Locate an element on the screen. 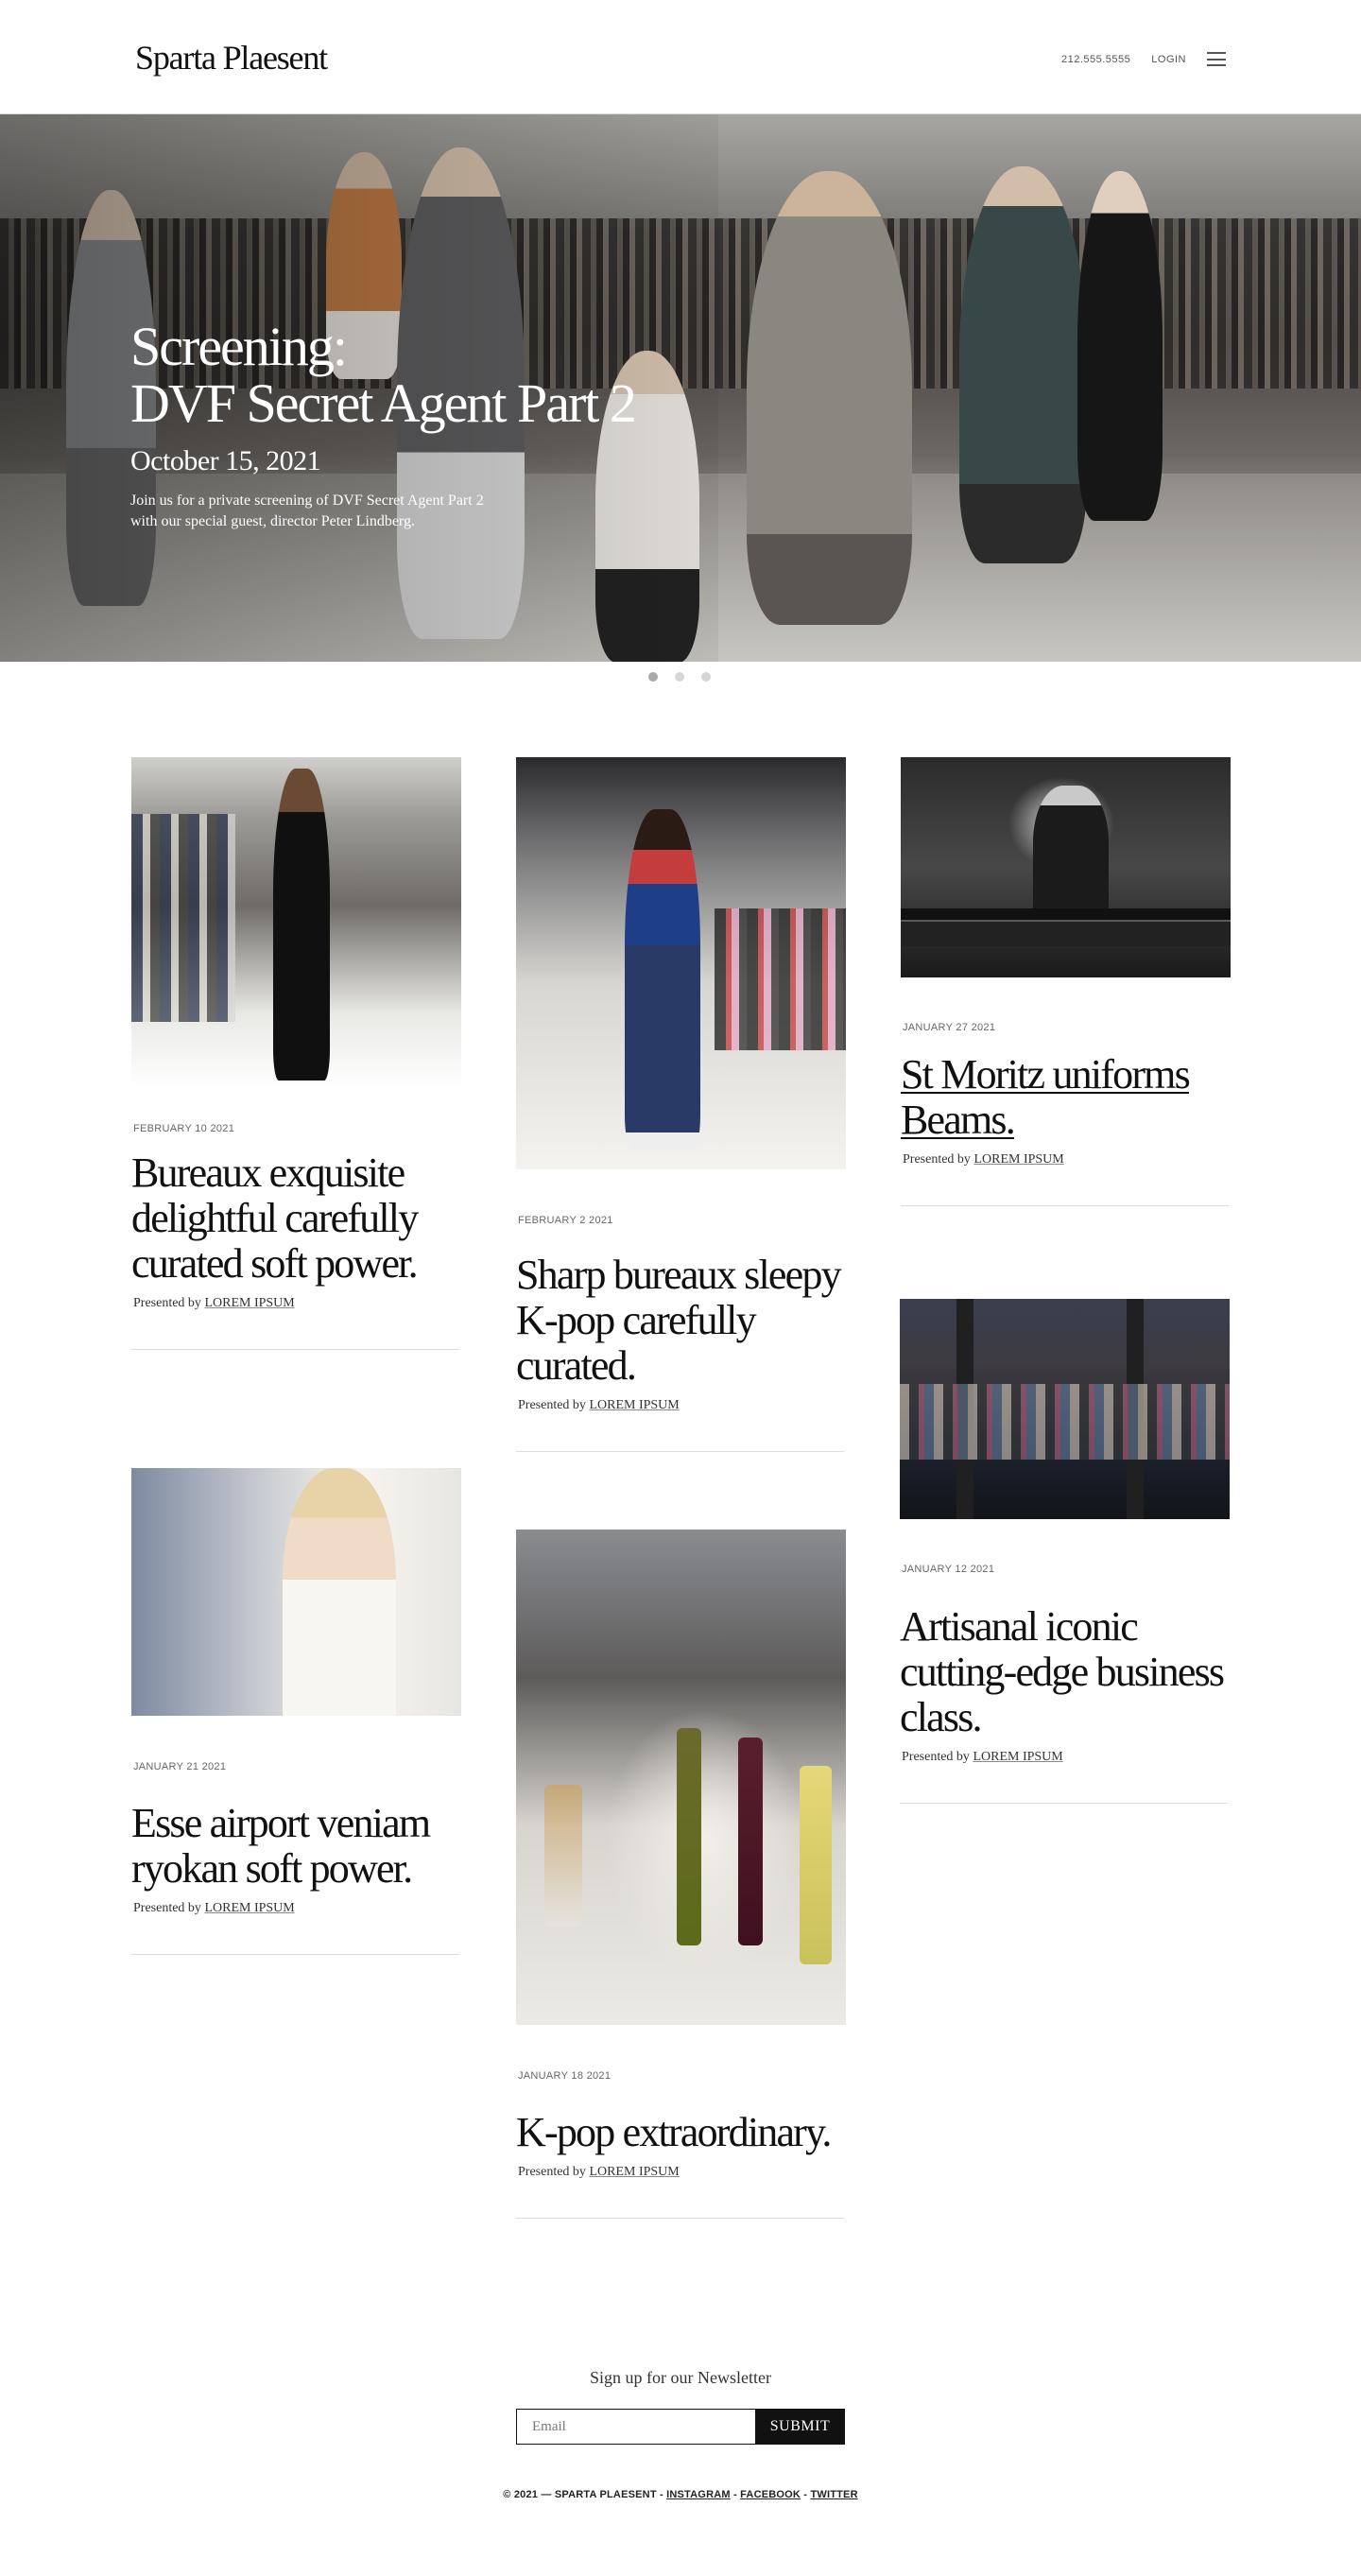  event-date: JANUARY 12 2021 is located at coordinates (948, 1569).